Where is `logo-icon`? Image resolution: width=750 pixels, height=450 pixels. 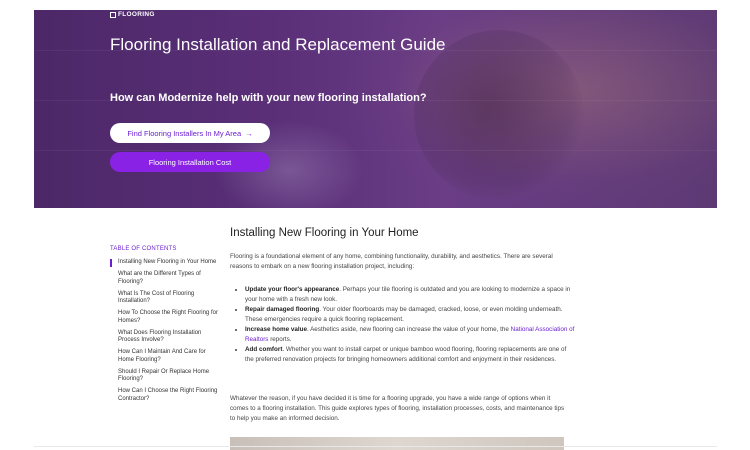 logo-icon is located at coordinates (113, 14).